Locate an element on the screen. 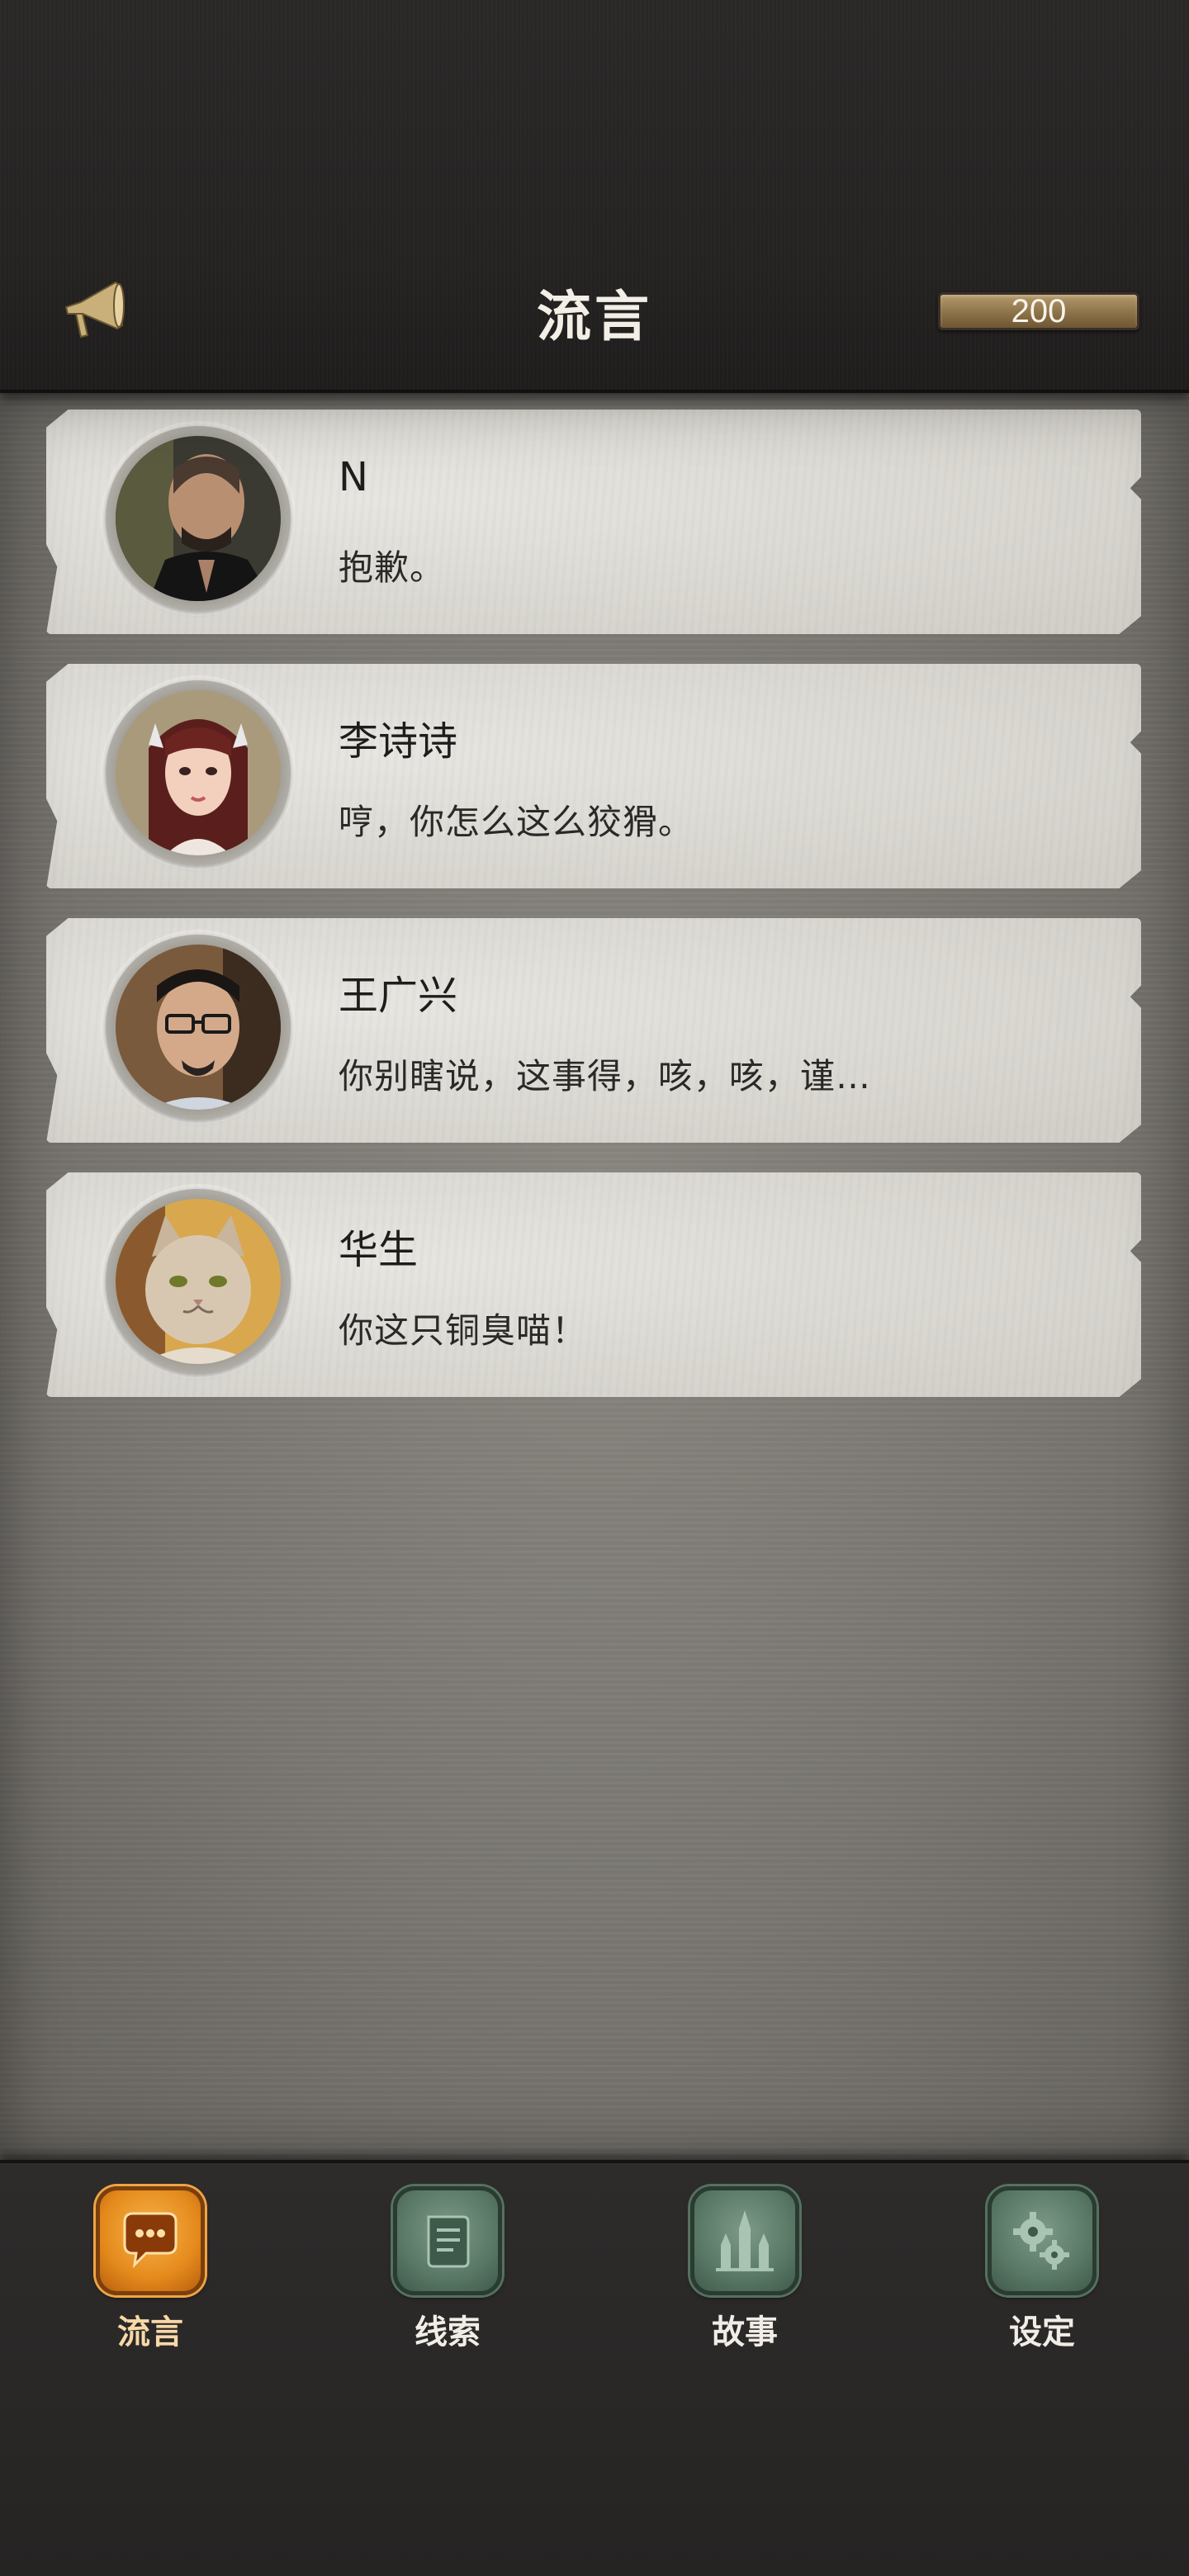 This screenshot has height=2576, width=1189. tab-clues: 线索 is located at coordinates (447, 2268).